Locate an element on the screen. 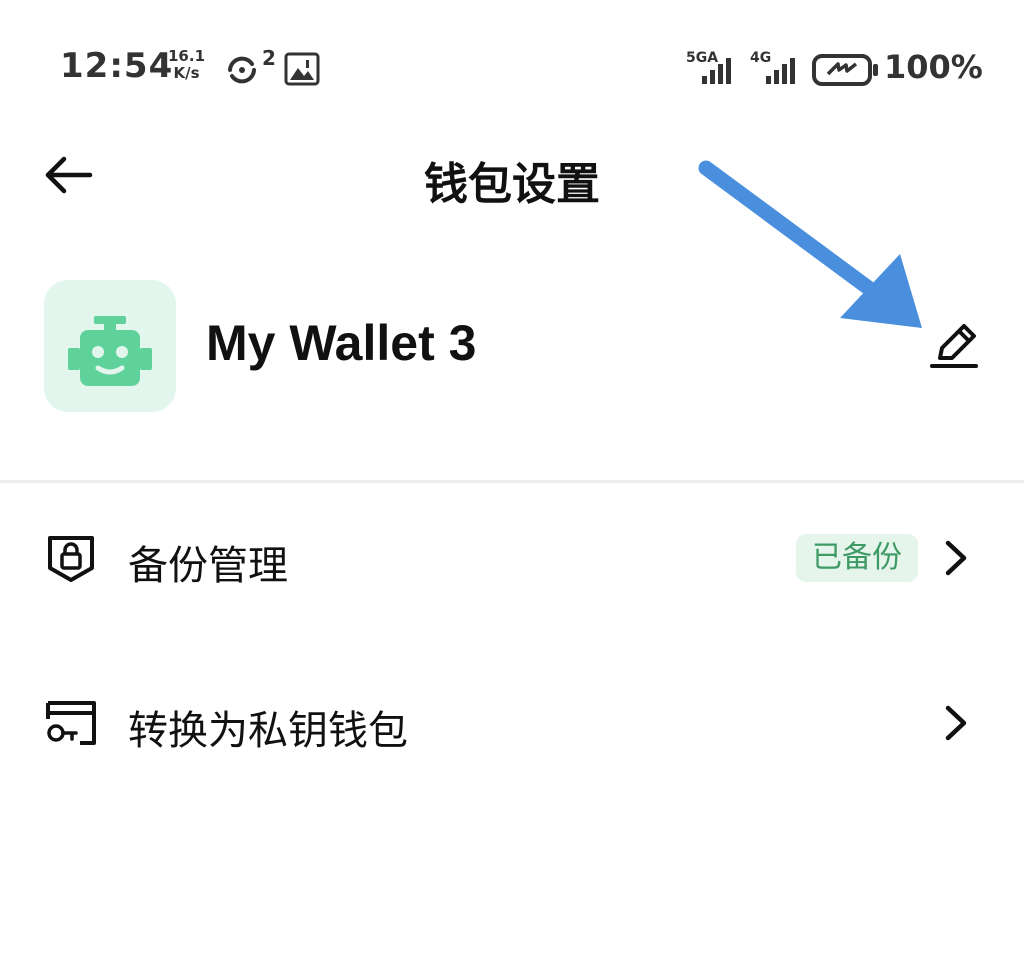 This screenshot has width=1024, height=971. edit-wallet-name-button is located at coordinates (956, 348).